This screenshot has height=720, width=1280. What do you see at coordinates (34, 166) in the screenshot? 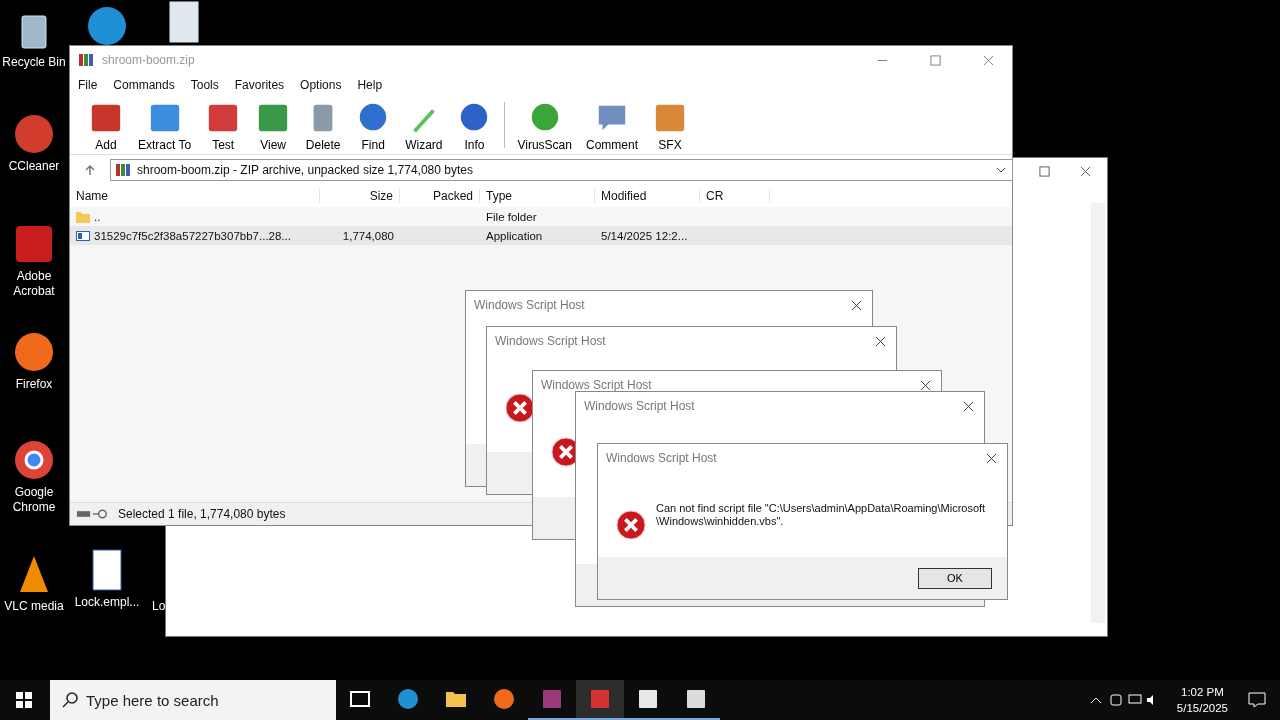
I see `icon-label: CCleaner` at bounding box center [34, 166].